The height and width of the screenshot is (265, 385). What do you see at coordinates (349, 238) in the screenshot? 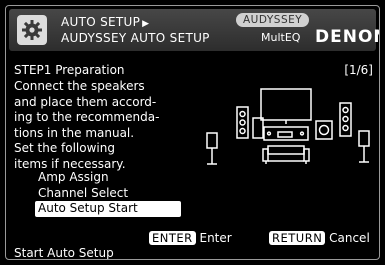
I see `return-hint-label: Cancel` at bounding box center [349, 238].